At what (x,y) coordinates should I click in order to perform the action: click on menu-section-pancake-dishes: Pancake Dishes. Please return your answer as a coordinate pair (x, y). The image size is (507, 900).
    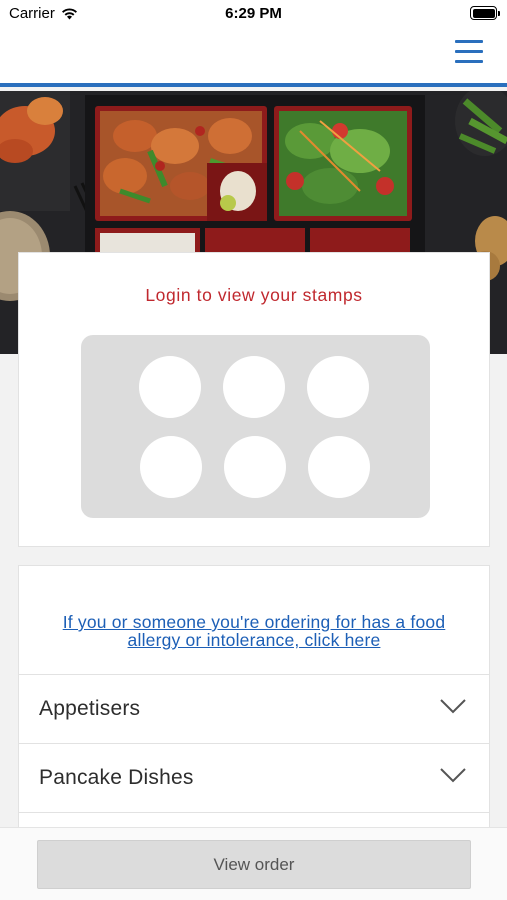
    Looking at the image, I should click on (254, 778).